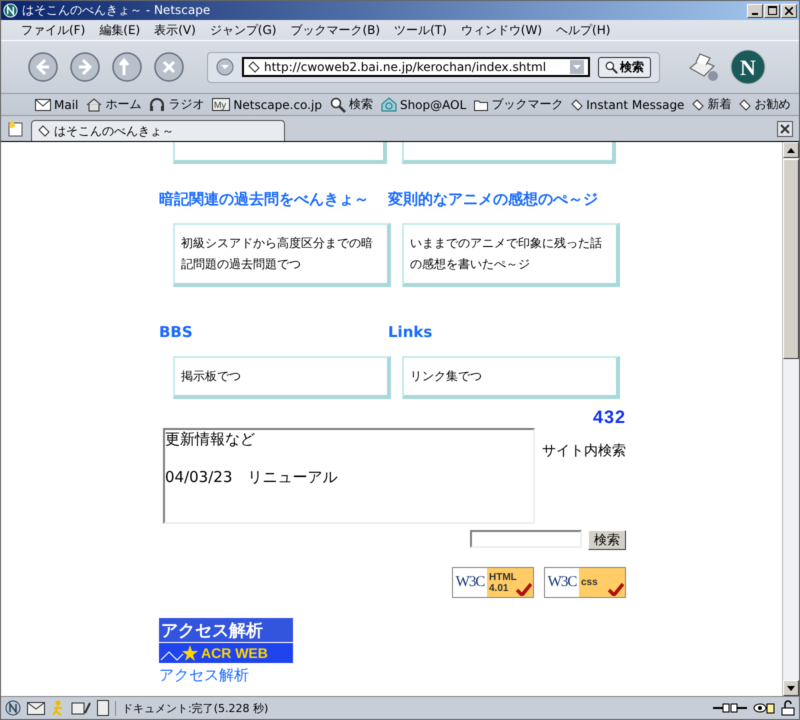 The height and width of the screenshot is (720, 800). I want to click on menu-item: ヘルプ(H), so click(583, 30).